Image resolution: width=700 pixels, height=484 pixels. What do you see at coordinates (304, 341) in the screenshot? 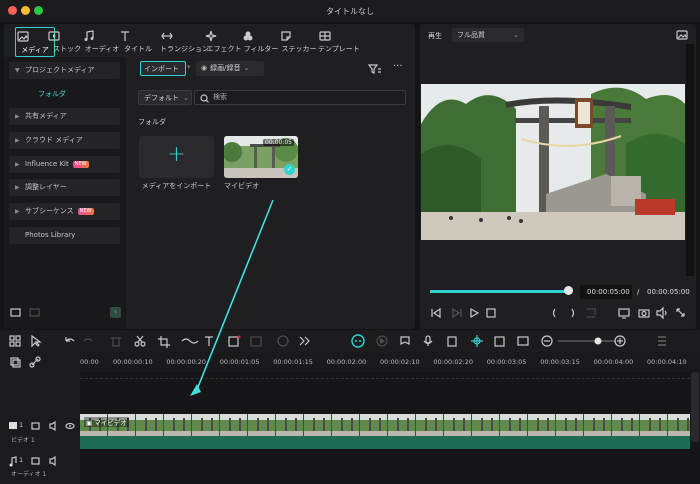
I see `more-tools-icon` at bounding box center [304, 341].